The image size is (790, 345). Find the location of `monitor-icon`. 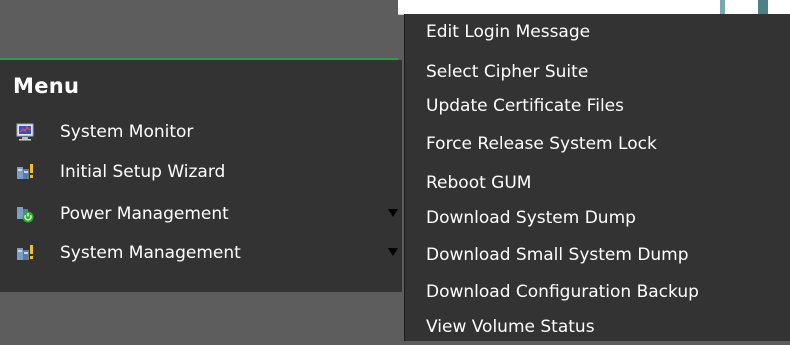

monitor-icon is located at coordinates (25, 132).